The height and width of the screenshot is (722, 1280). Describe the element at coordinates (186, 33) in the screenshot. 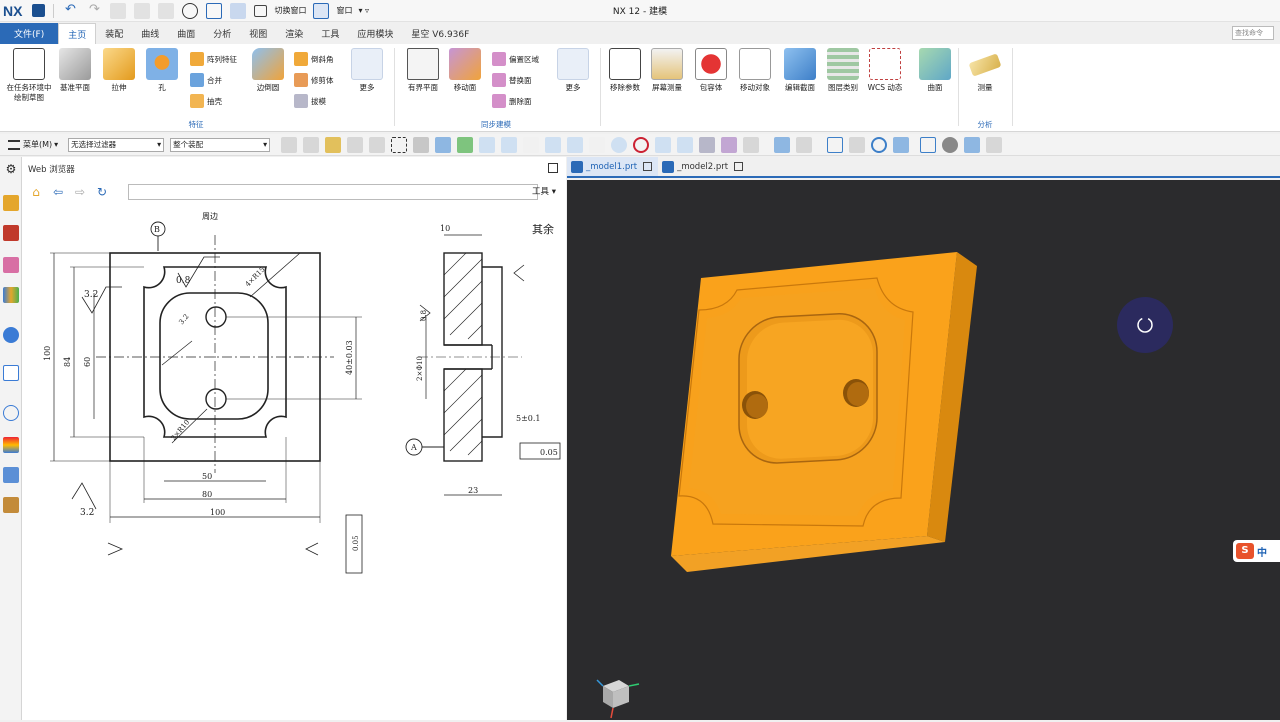

I see `tab-surface: 曲面` at that location.